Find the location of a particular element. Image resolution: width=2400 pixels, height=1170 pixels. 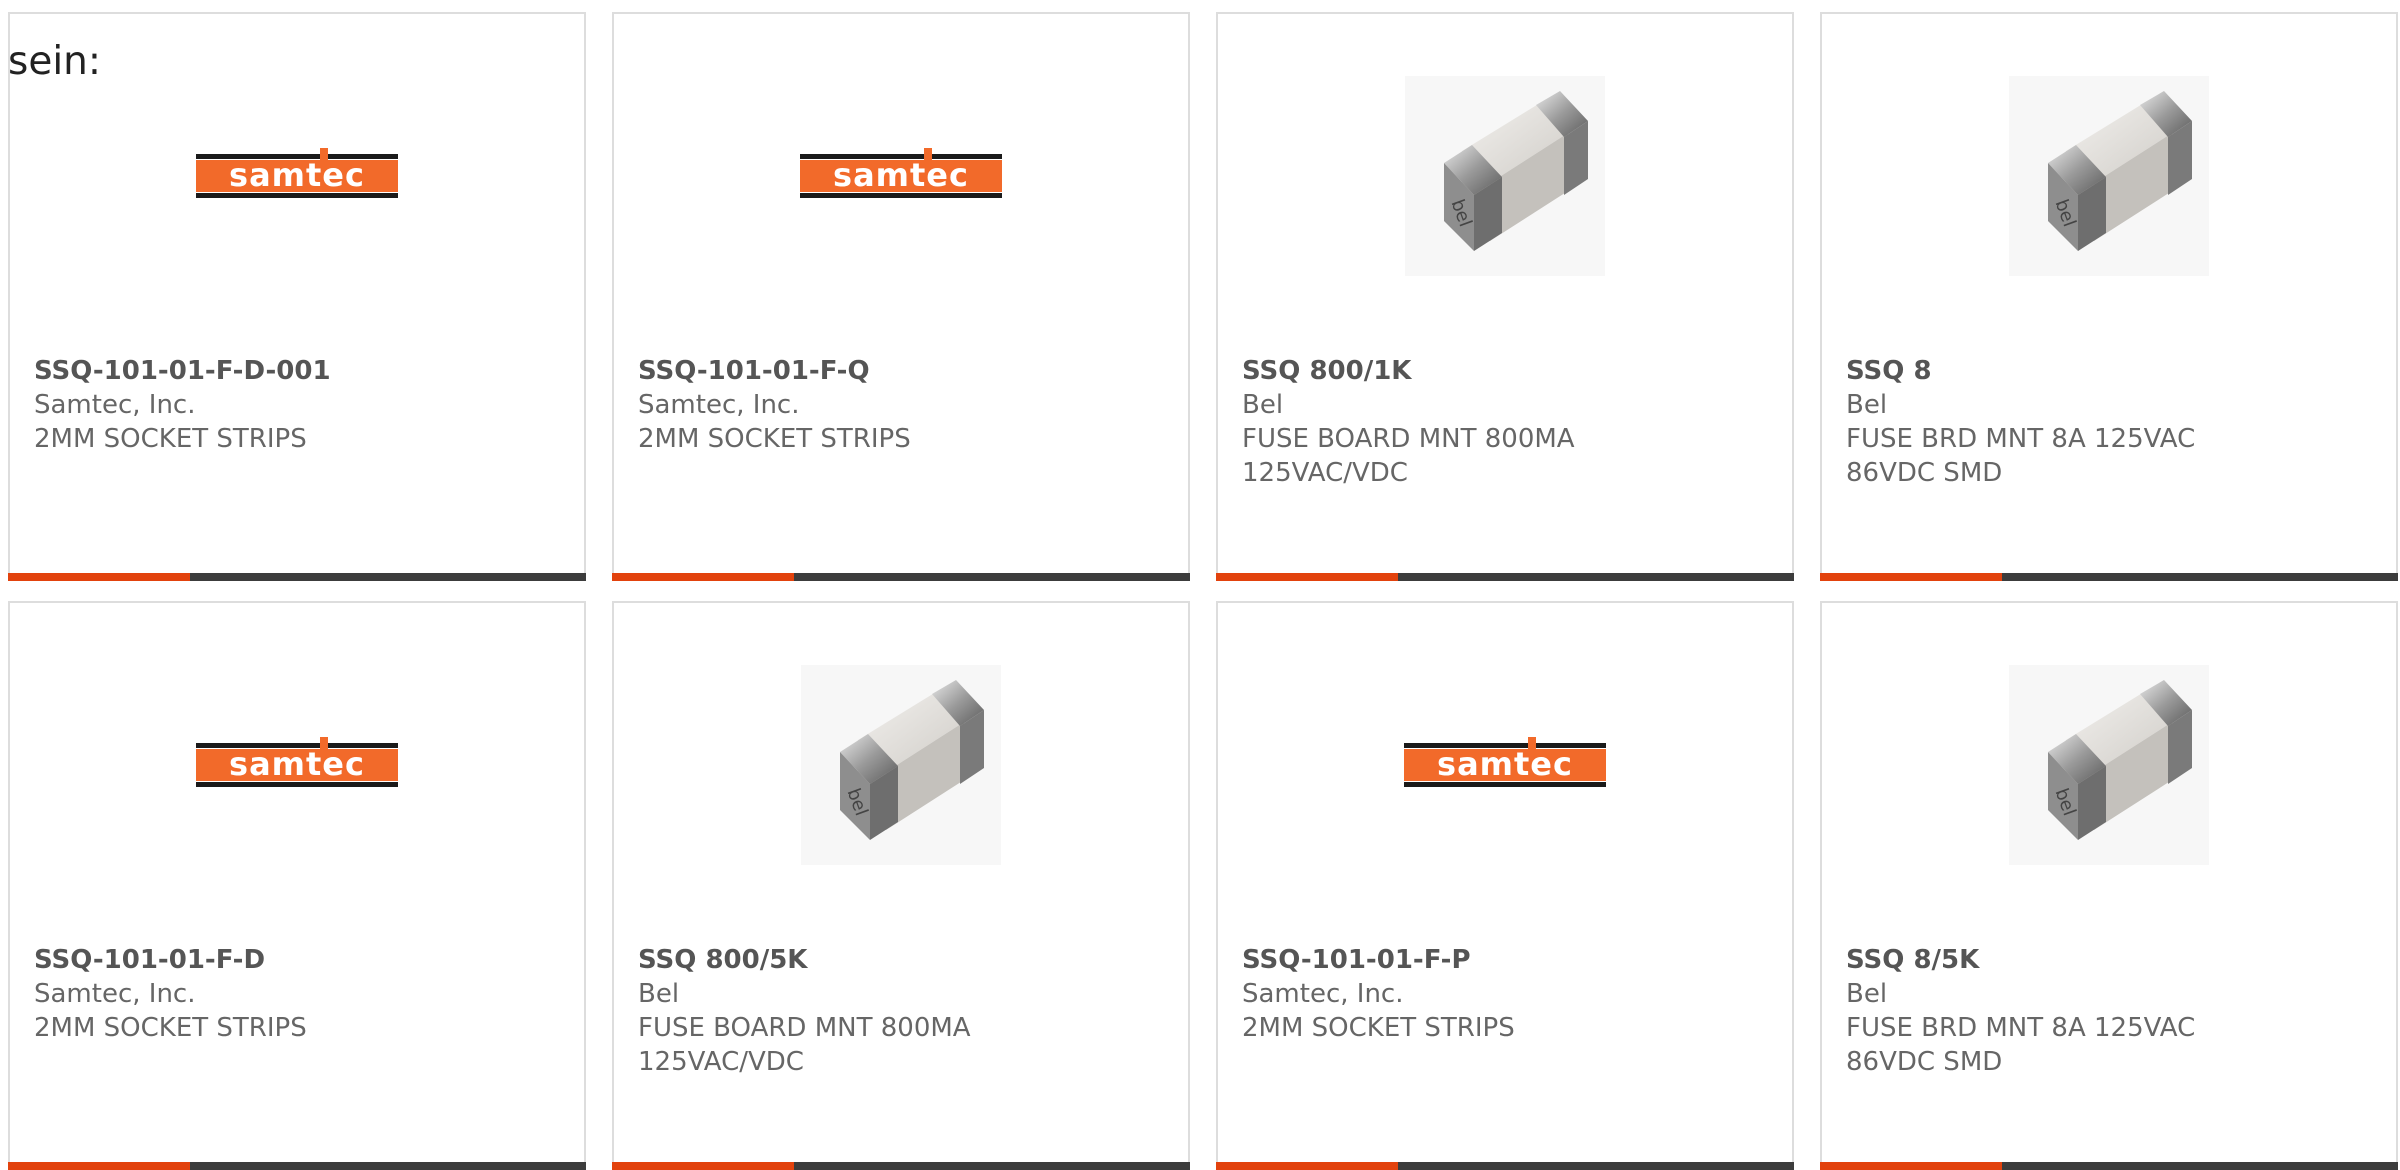

part-number: SSQ 800/1K is located at coordinates (1507, 371).